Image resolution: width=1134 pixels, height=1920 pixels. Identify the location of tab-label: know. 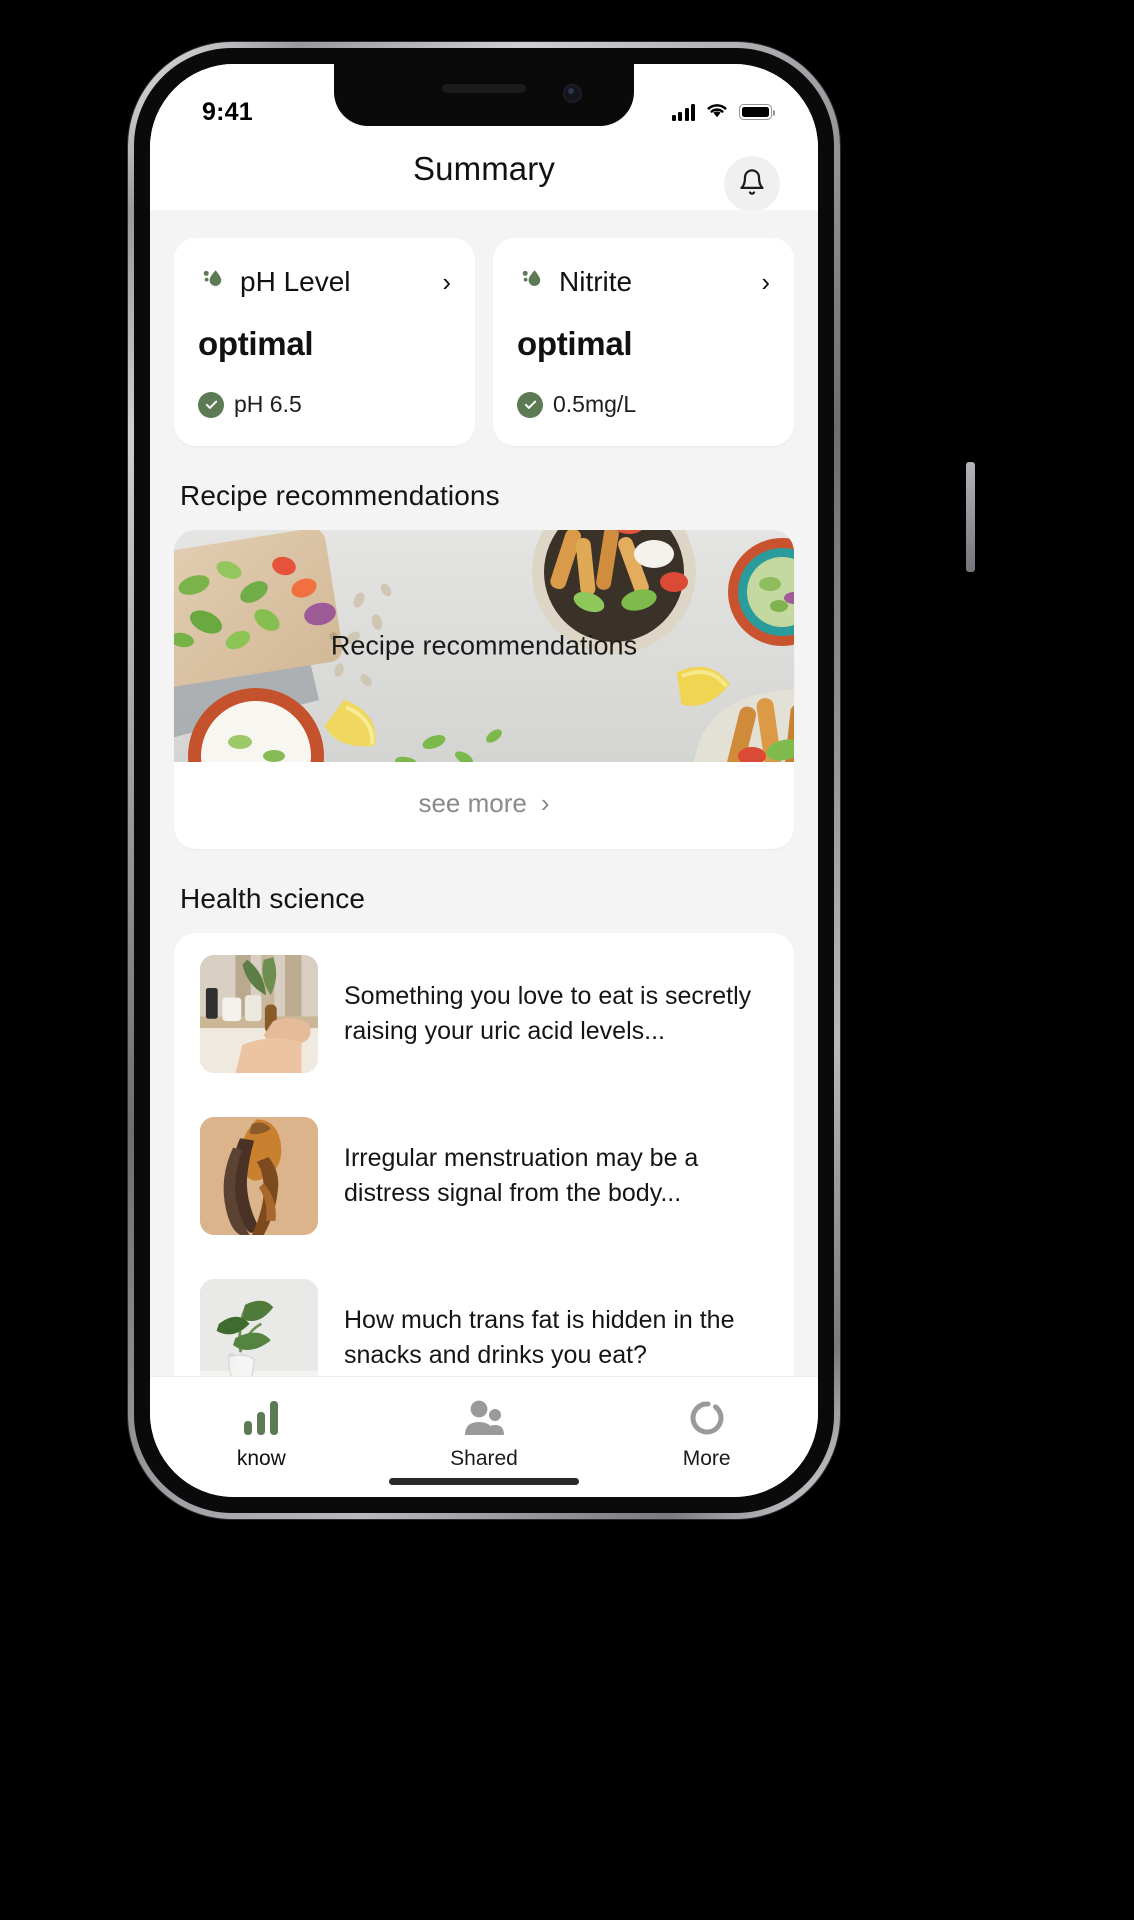
(261, 1458).